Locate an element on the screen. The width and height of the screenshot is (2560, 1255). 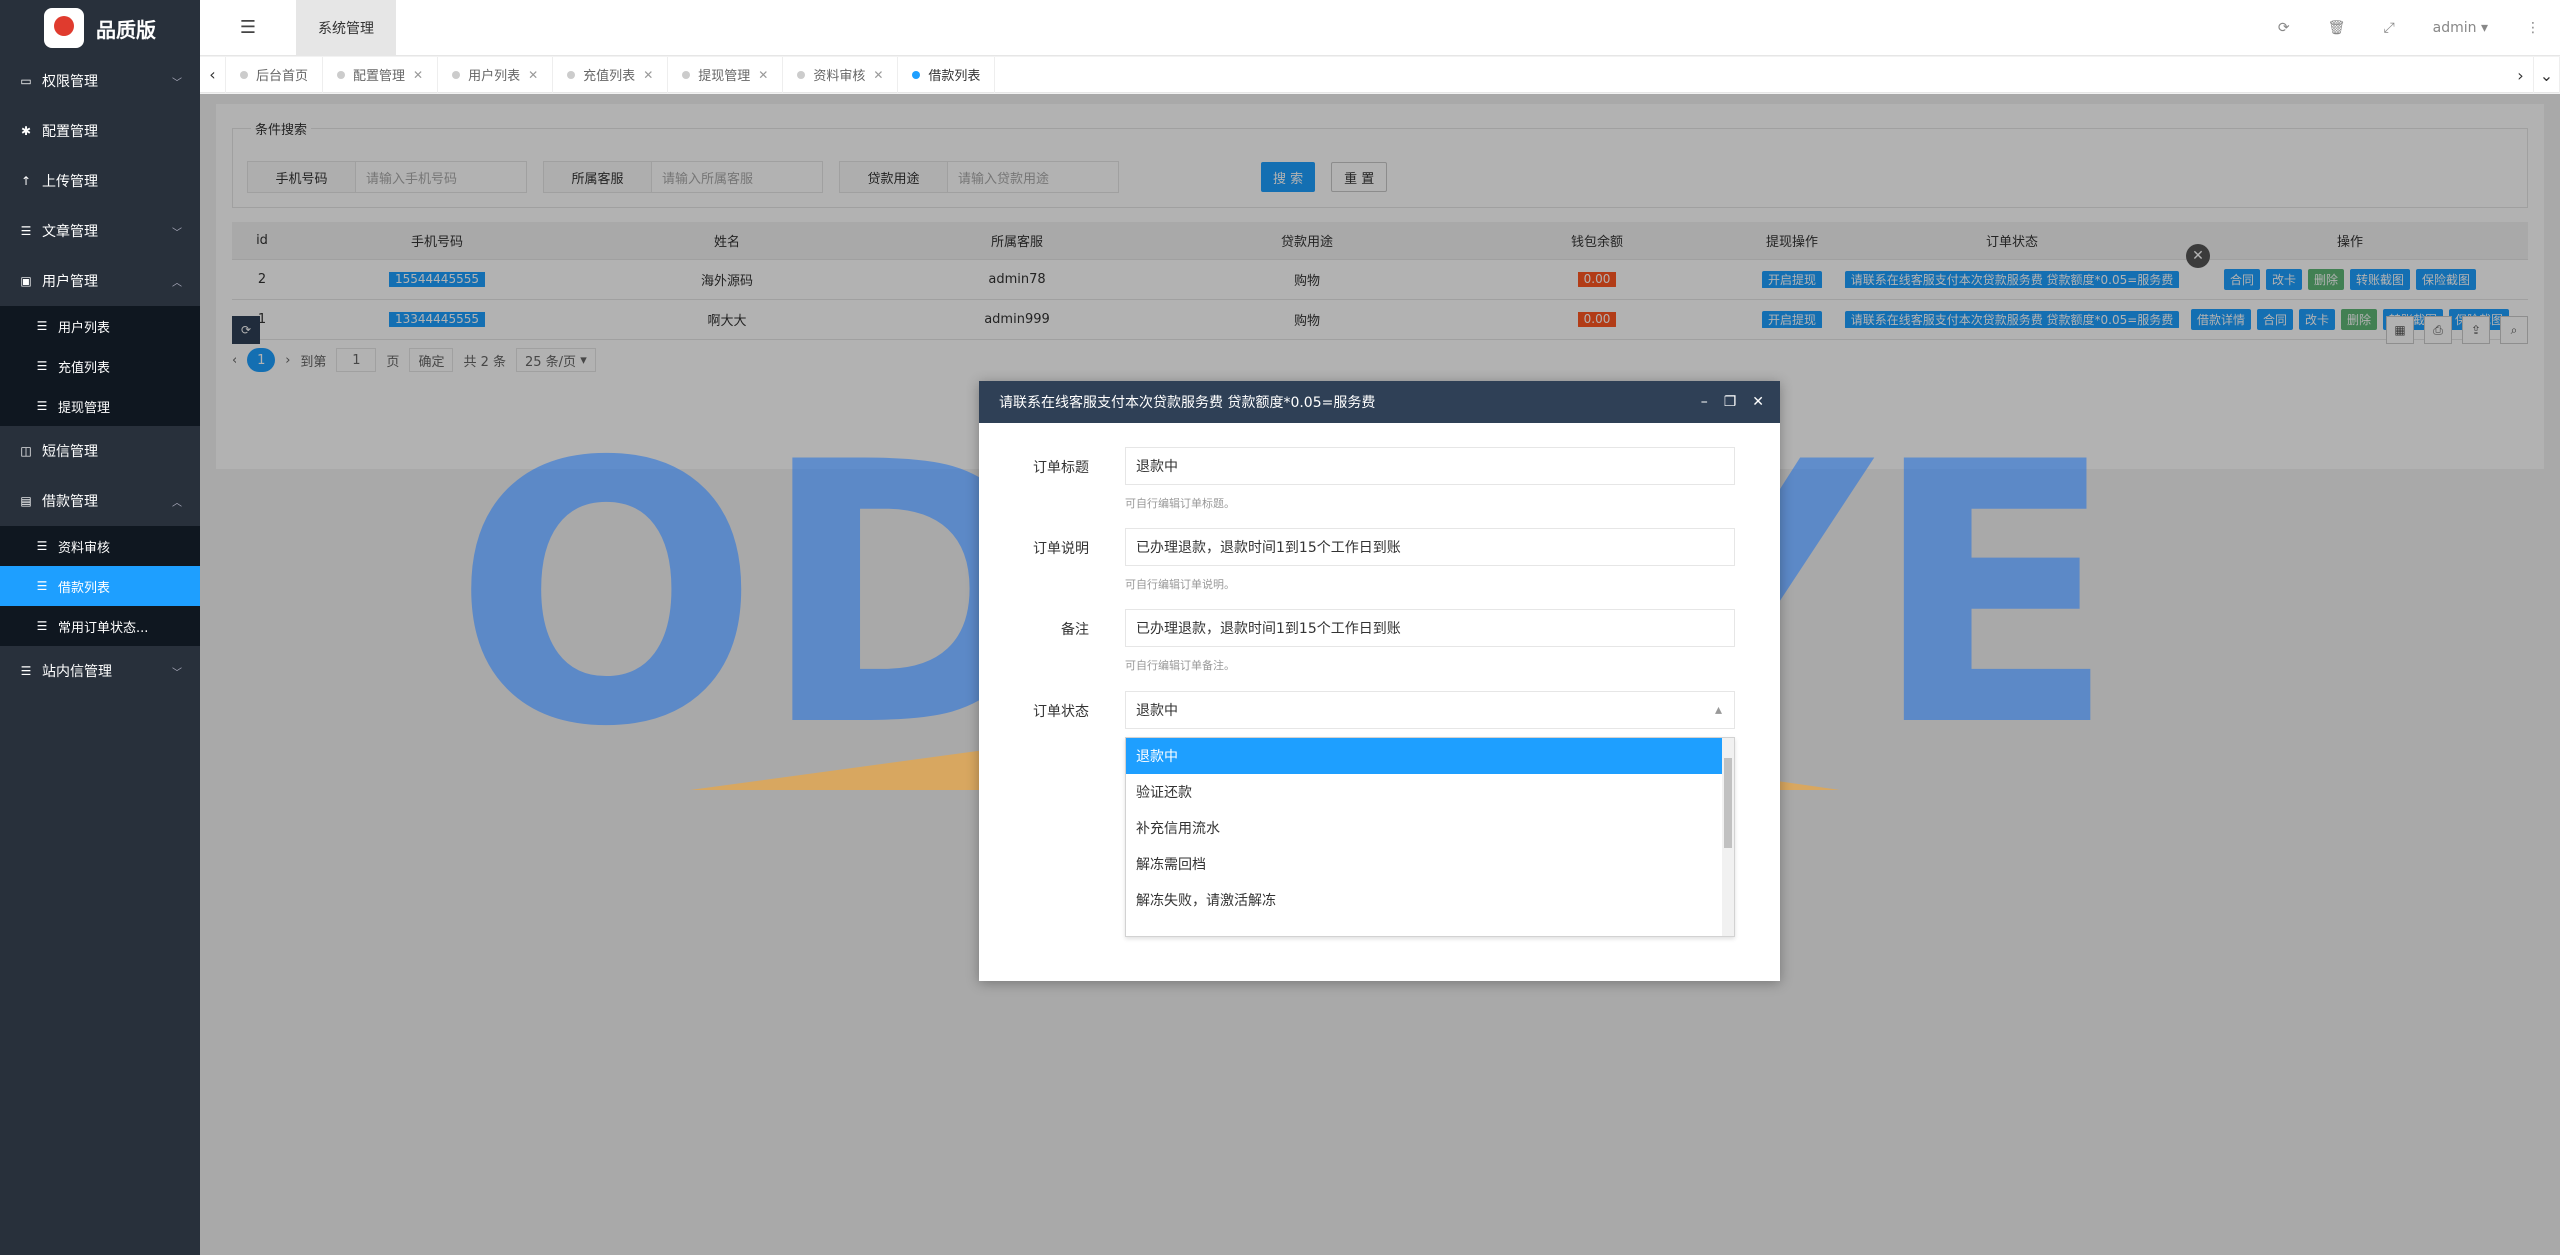
topbar-title: 系统管理 is located at coordinates (346, 28).